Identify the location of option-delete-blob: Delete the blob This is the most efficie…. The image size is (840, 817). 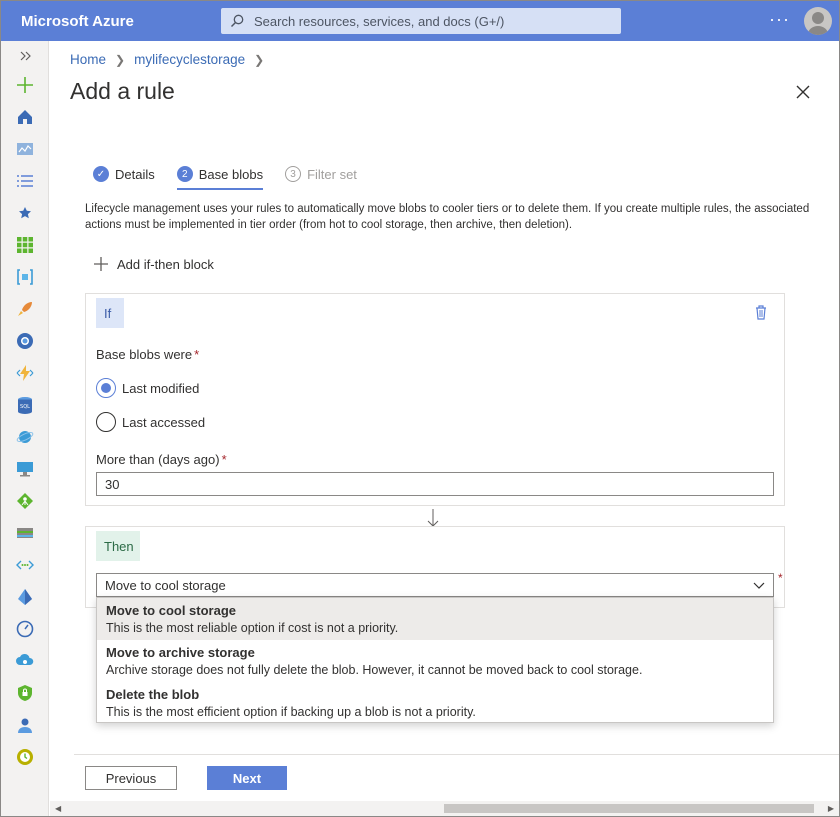
(435, 703).